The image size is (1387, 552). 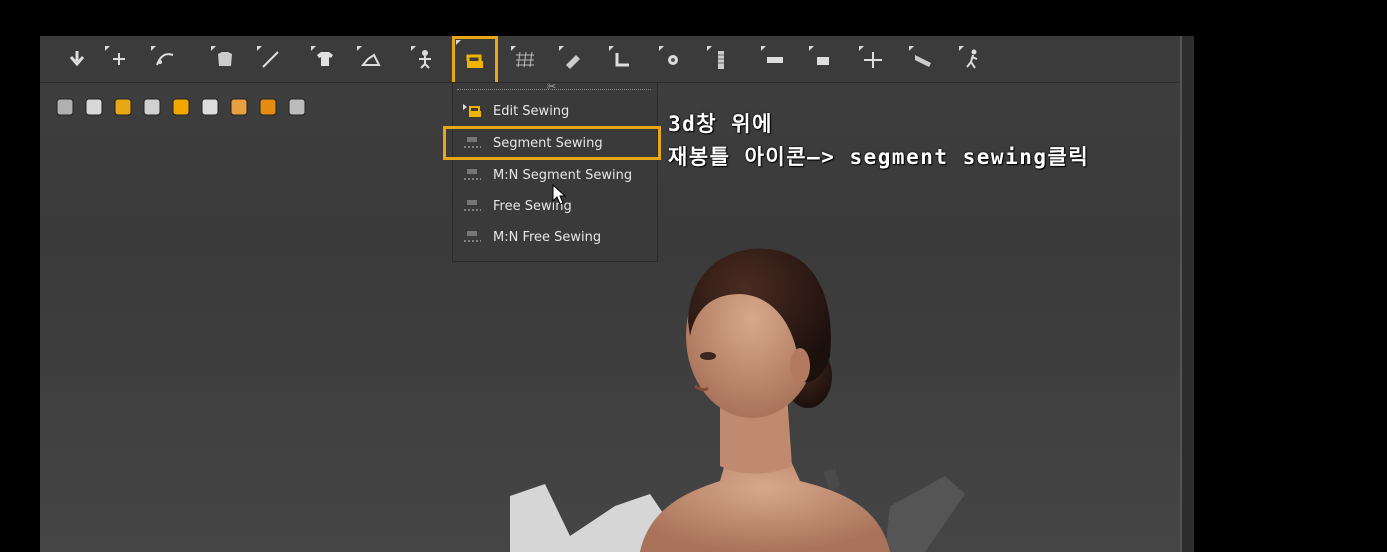 What do you see at coordinates (925, 514) in the screenshot?
I see `pattern-piece-right` at bounding box center [925, 514].